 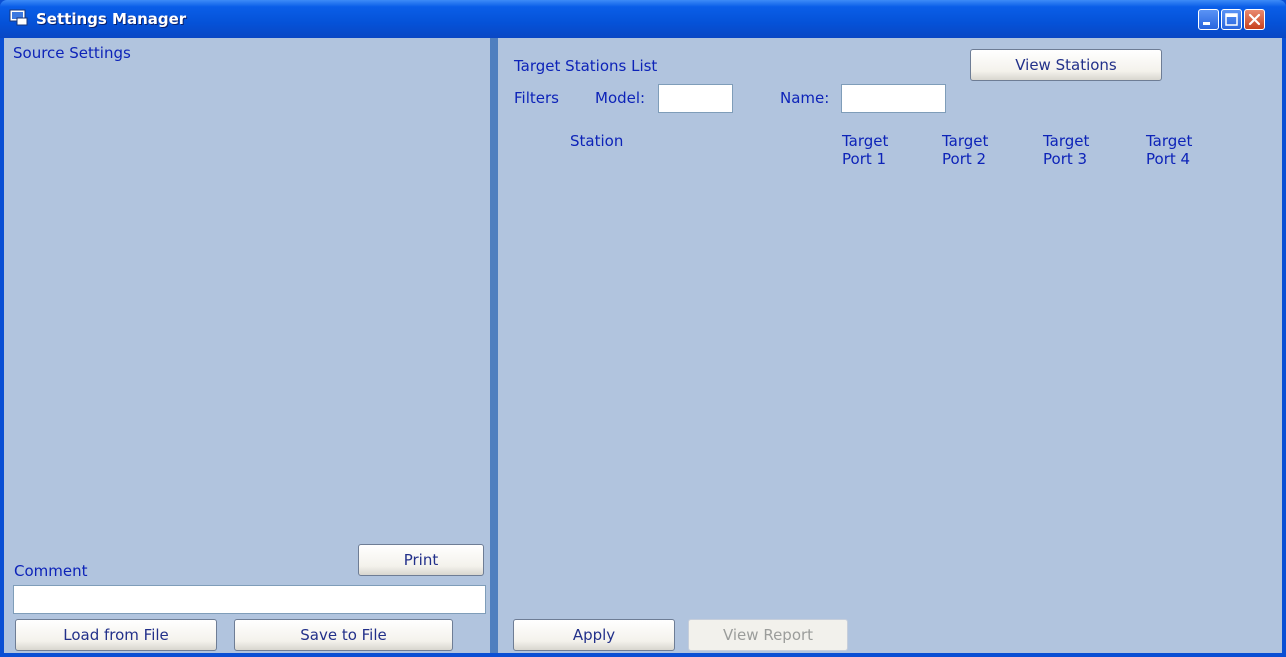 I want to click on source-settings-heading: Source Settings, so click(x=72, y=53).